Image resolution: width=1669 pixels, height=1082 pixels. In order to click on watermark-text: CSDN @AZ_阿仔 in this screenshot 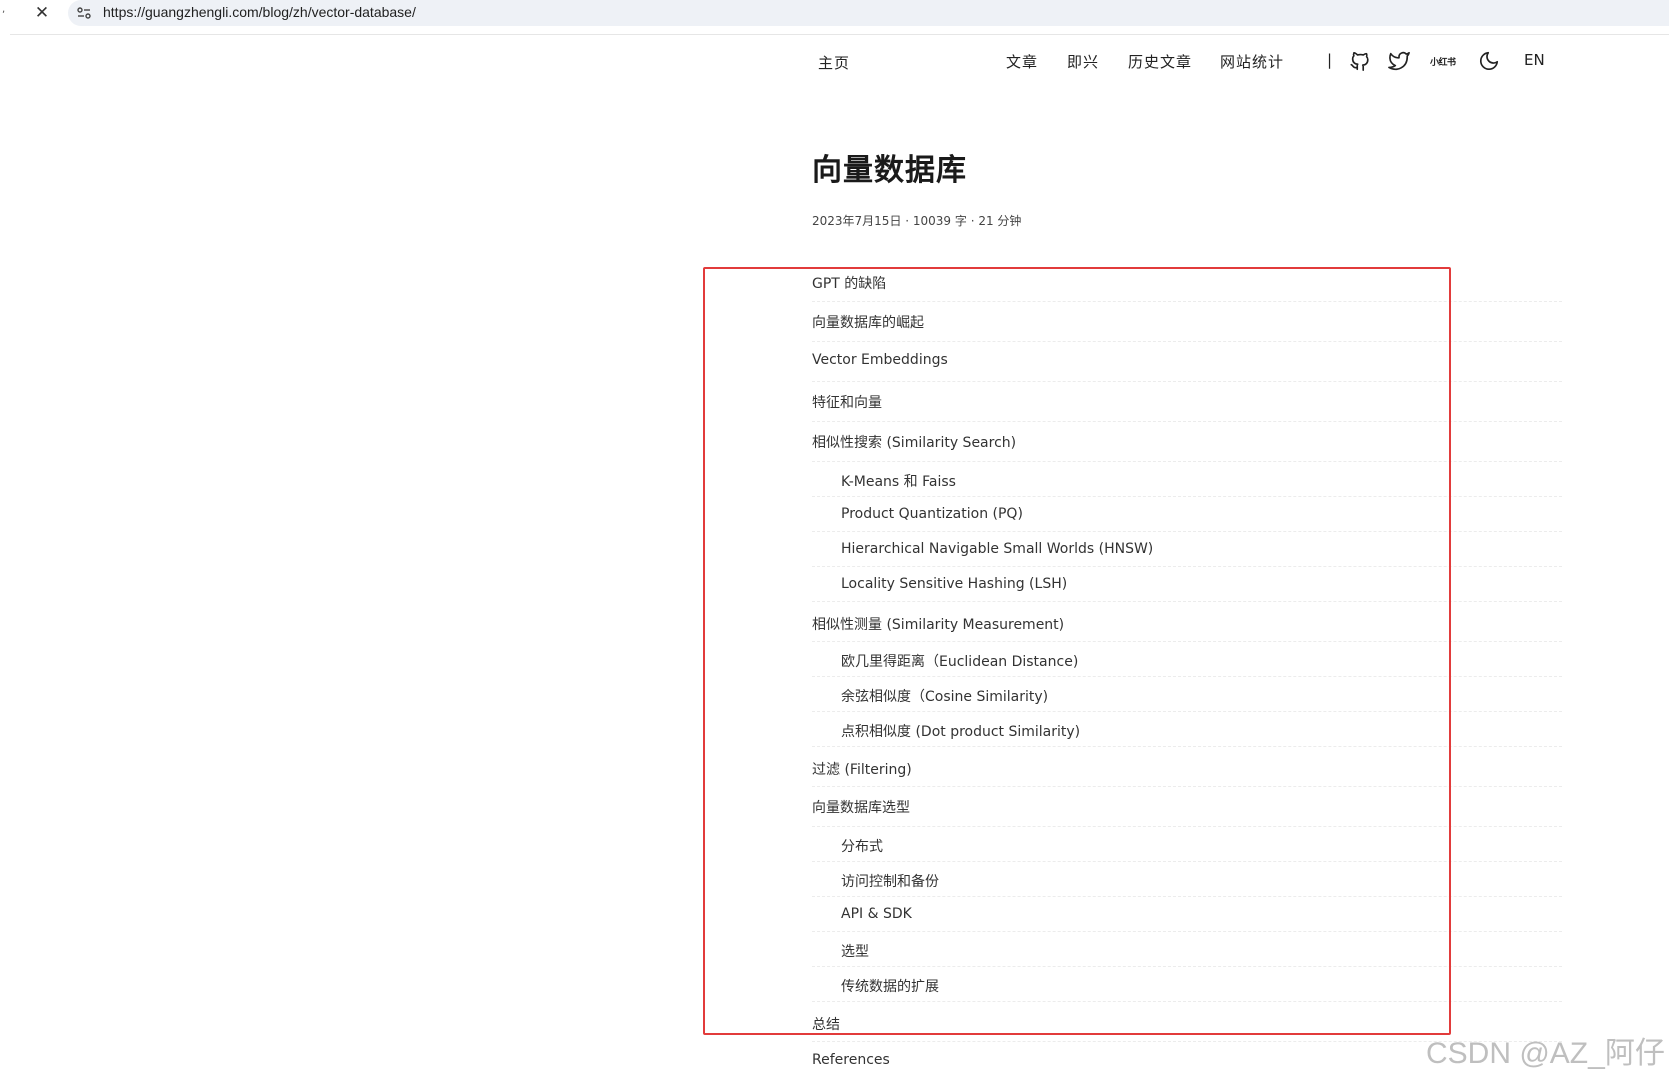, I will do `click(1545, 1053)`.